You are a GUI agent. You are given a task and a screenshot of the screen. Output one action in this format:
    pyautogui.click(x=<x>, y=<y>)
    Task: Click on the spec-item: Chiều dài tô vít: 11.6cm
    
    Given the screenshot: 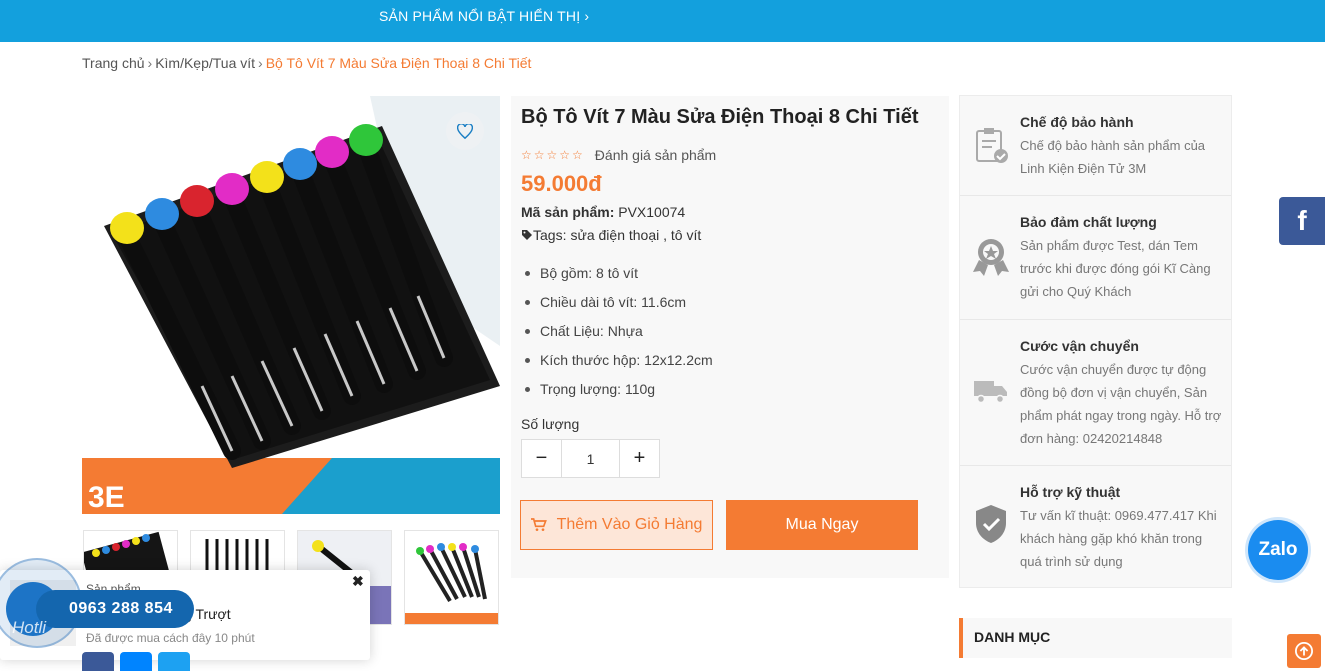 What is the action you would take?
    pyautogui.click(x=617, y=304)
    